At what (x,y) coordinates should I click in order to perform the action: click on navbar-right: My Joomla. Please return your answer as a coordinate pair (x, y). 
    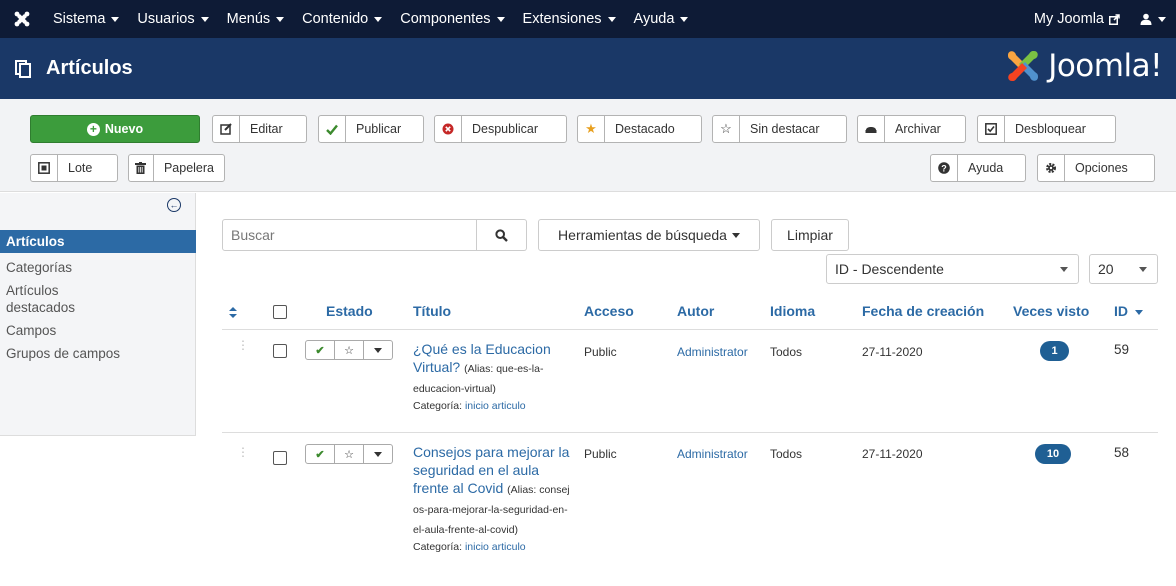
    Looking at the image, I should click on (1100, 19).